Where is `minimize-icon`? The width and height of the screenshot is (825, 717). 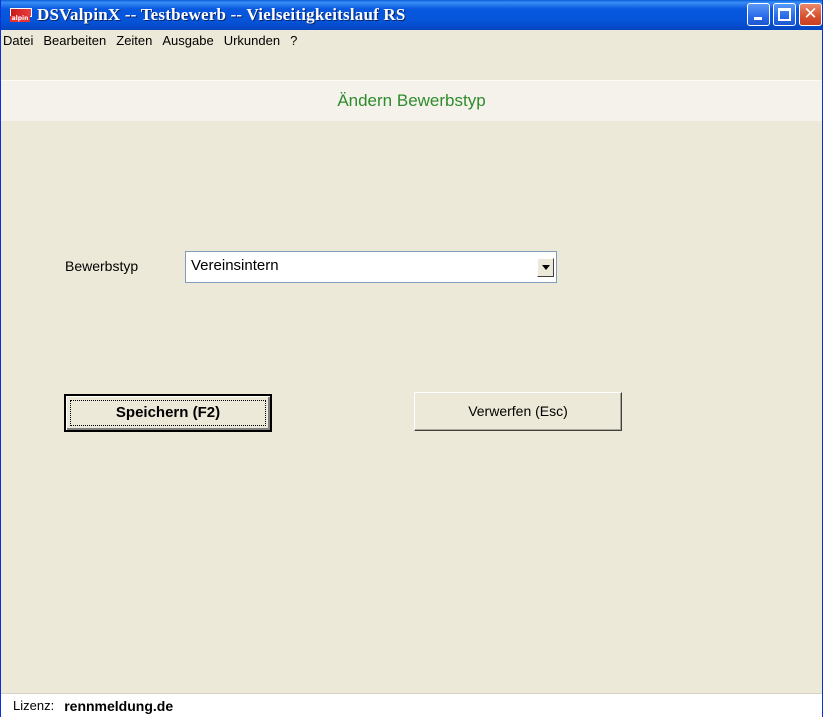 minimize-icon is located at coordinates (758, 18).